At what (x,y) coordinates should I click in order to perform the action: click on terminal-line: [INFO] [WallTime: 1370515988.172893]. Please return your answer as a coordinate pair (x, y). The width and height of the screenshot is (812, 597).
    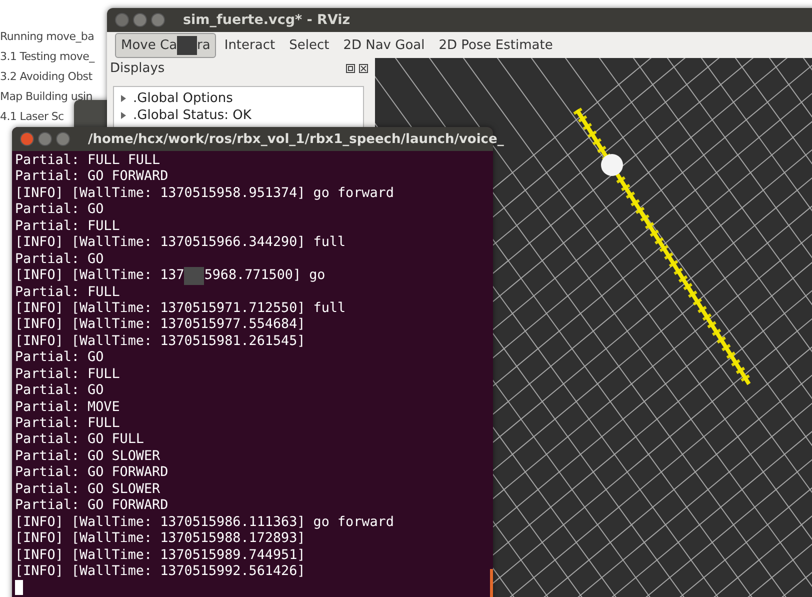
    Looking at the image, I should click on (160, 539).